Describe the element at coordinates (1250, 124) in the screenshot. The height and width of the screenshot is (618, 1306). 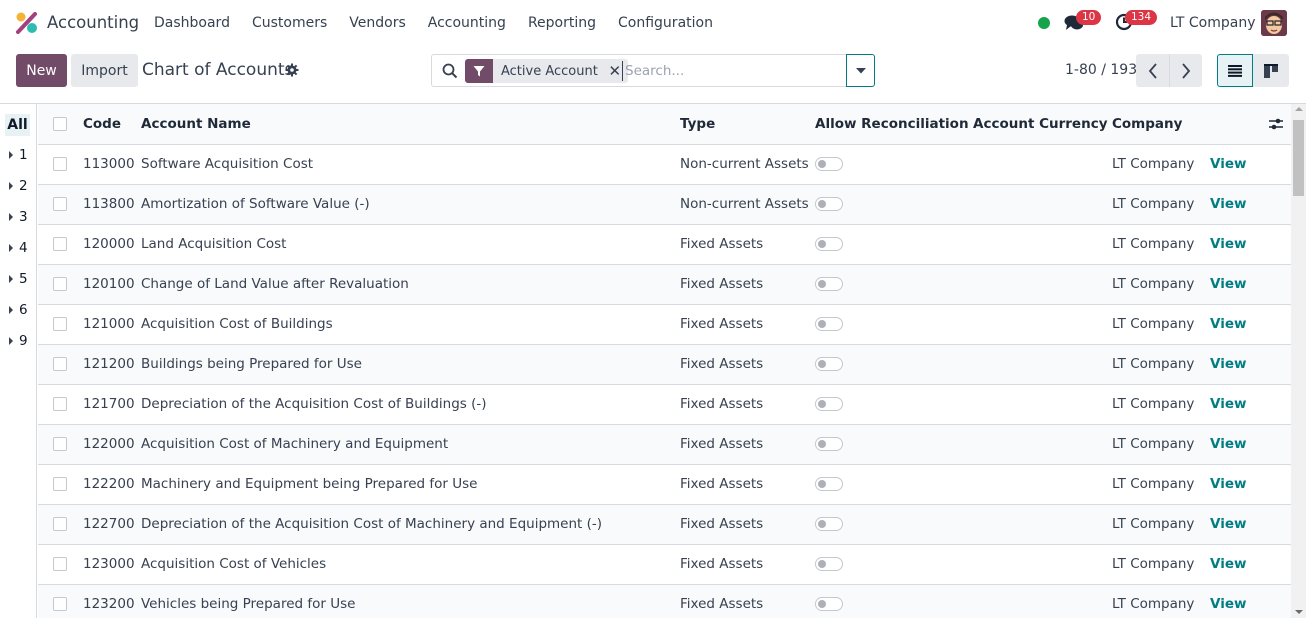
I see `optional-columns-toggle` at that location.